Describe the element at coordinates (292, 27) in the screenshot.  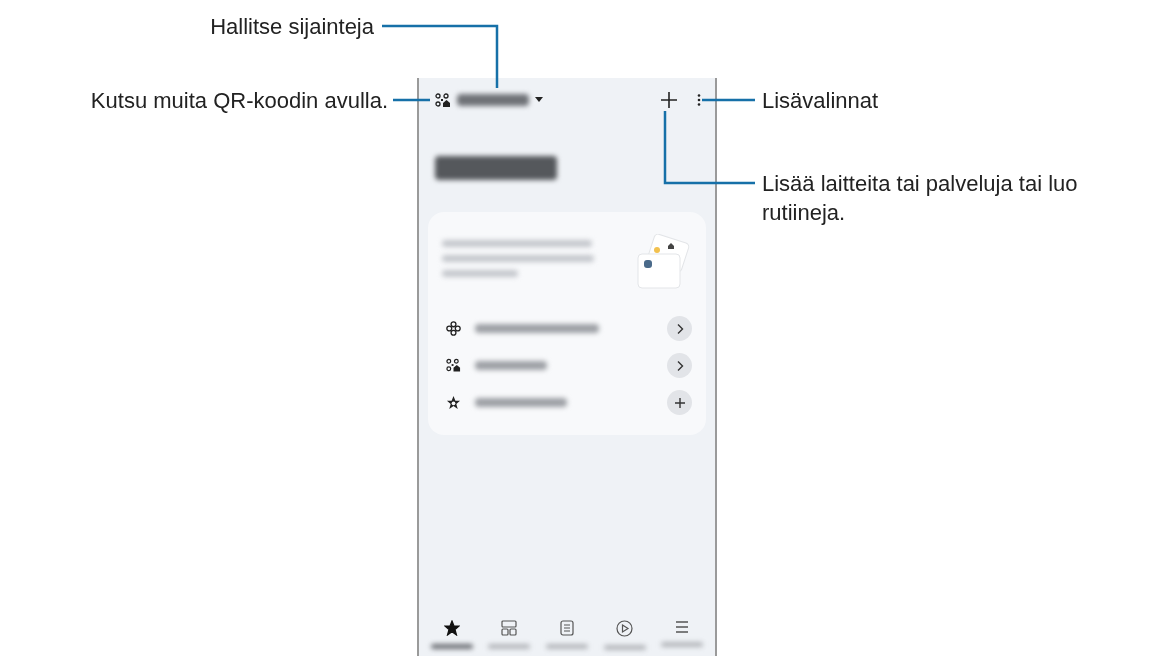
I see `annotation-text: Hallitse sijainteja` at that location.